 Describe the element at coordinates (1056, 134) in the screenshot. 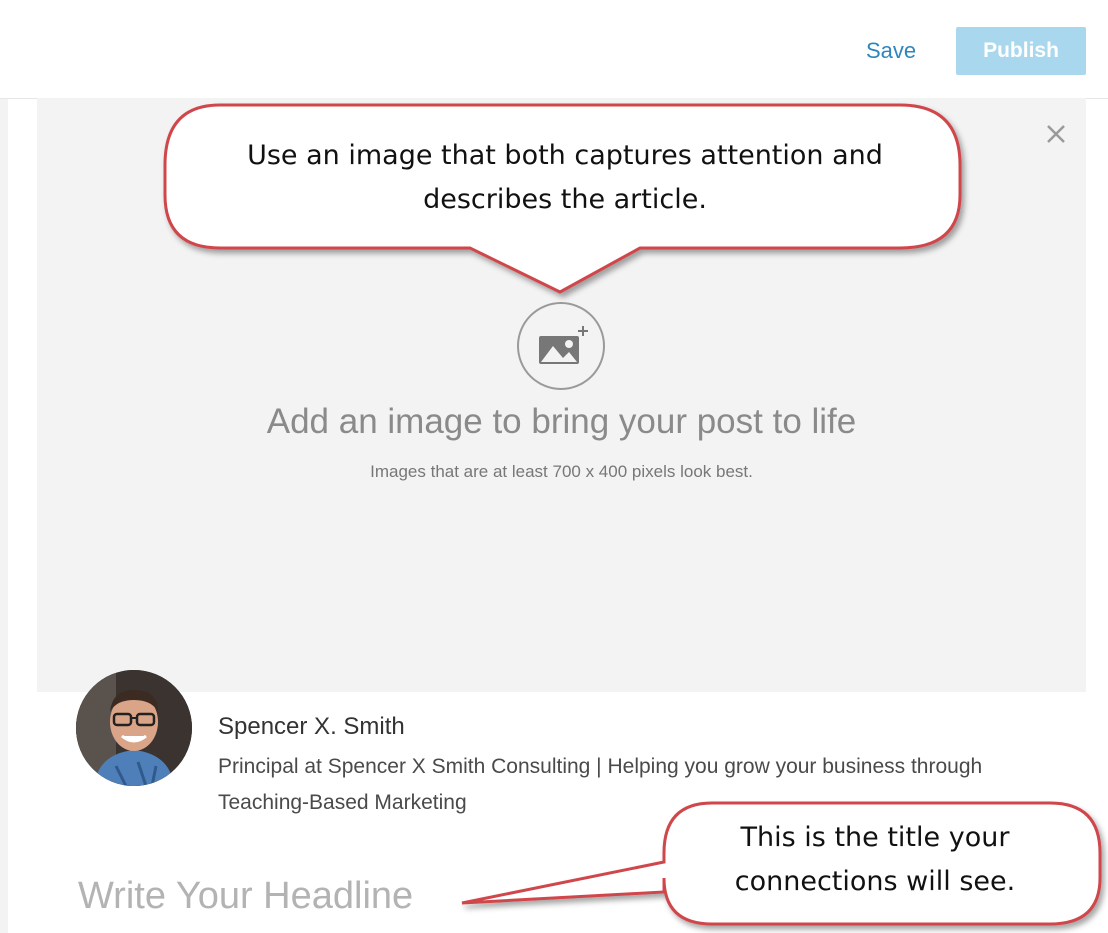

I see `close-icon` at that location.